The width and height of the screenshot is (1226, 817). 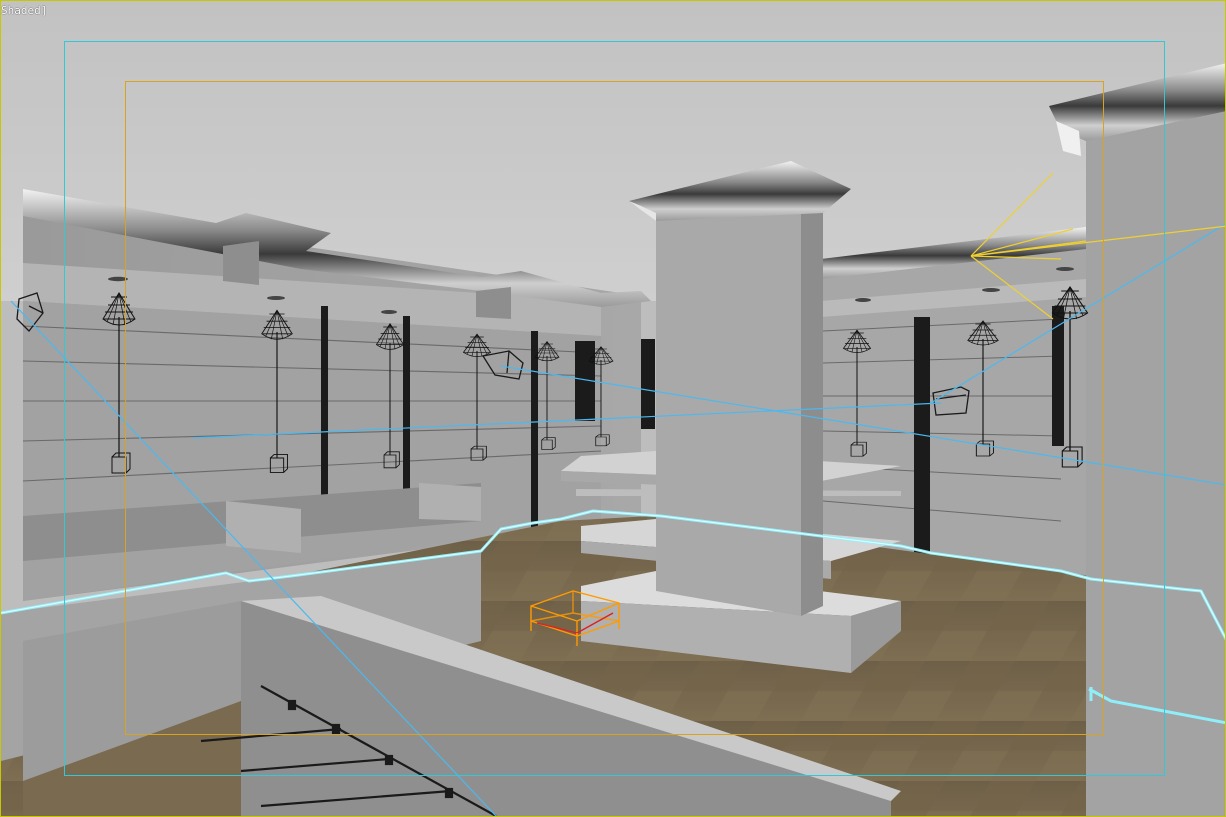 I want to click on viewport-label: Shaded], so click(x=24, y=10).